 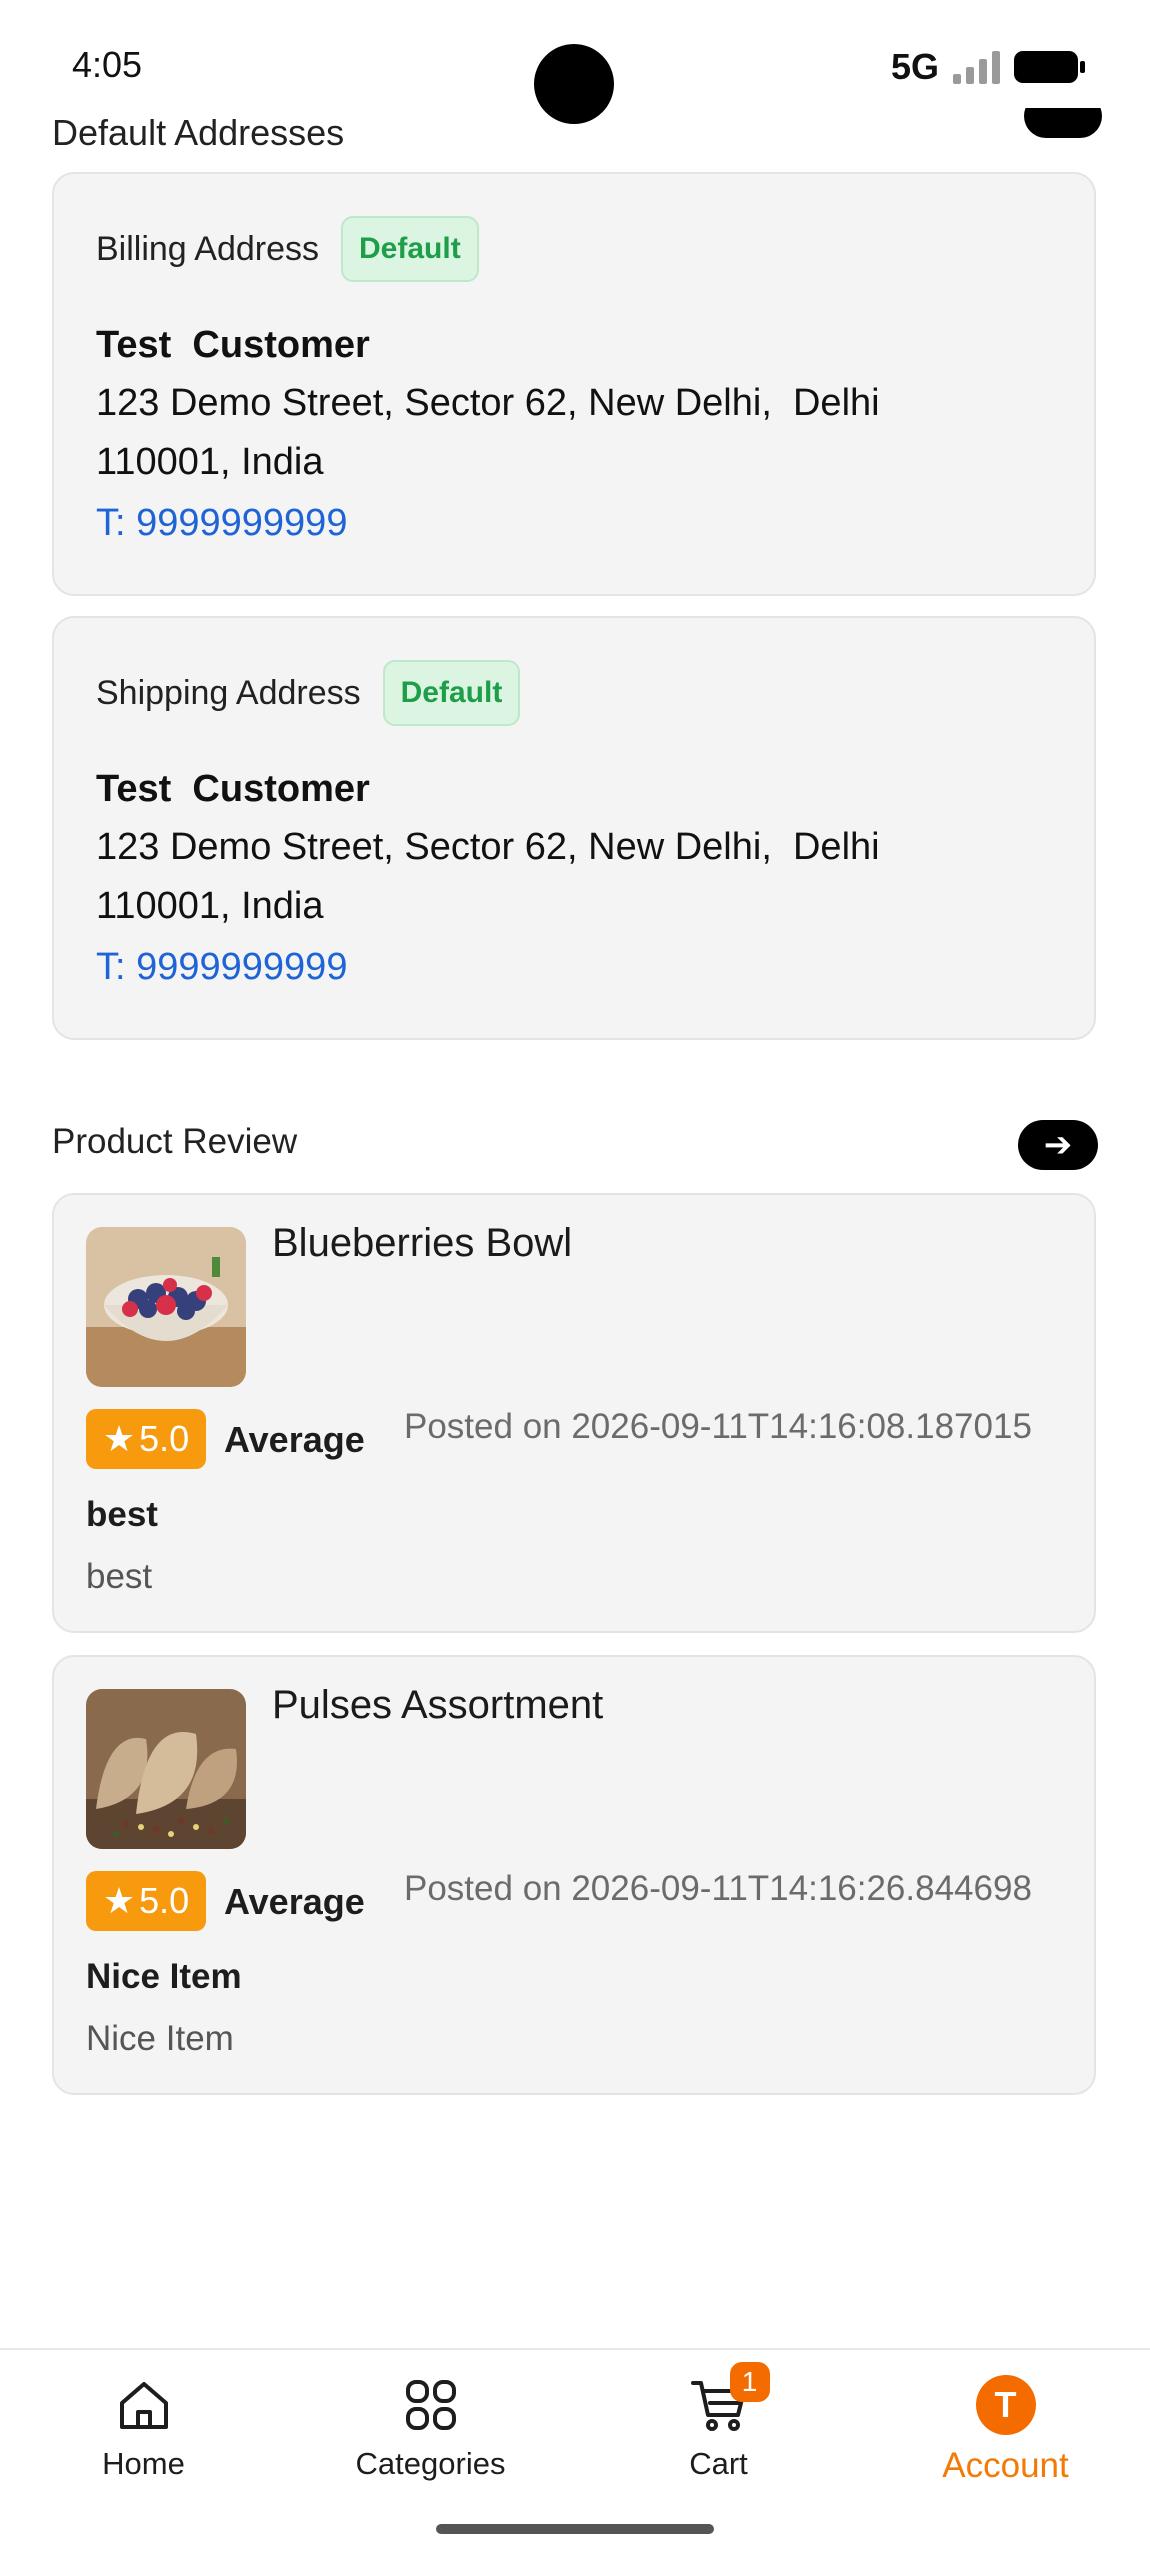 What do you see at coordinates (107, 64) in the screenshot?
I see `status-time: 4:05` at bounding box center [107, 64].